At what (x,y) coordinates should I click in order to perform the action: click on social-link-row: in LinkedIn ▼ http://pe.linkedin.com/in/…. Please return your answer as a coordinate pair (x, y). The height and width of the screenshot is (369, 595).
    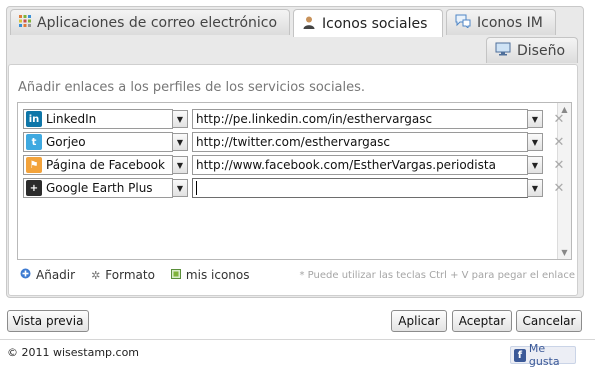
    Looking at the image, I should click on (294, 119).